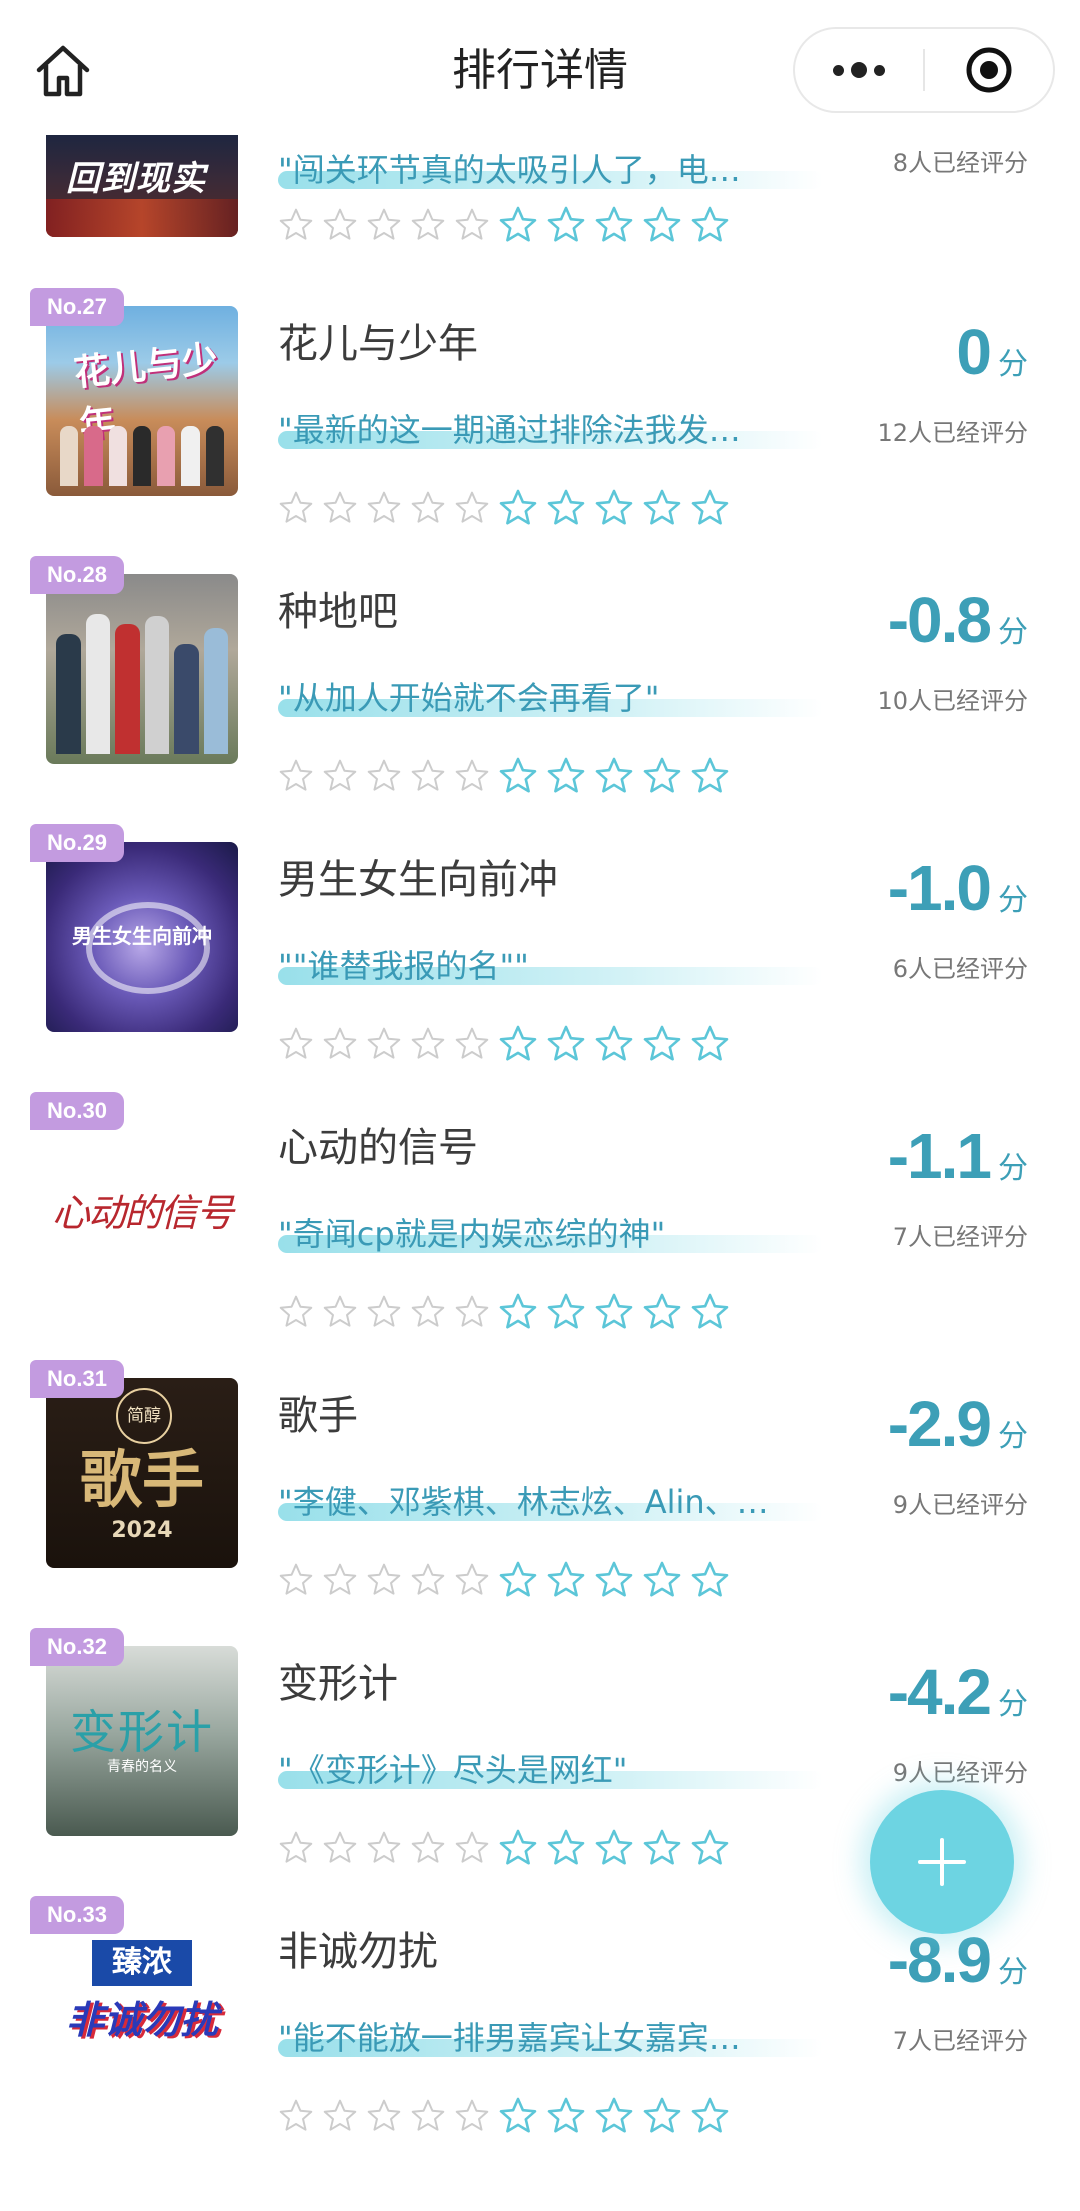 This screenshot has width=1080, height=2211. I want to click on show-name: 种地吧, so click(338, 612).